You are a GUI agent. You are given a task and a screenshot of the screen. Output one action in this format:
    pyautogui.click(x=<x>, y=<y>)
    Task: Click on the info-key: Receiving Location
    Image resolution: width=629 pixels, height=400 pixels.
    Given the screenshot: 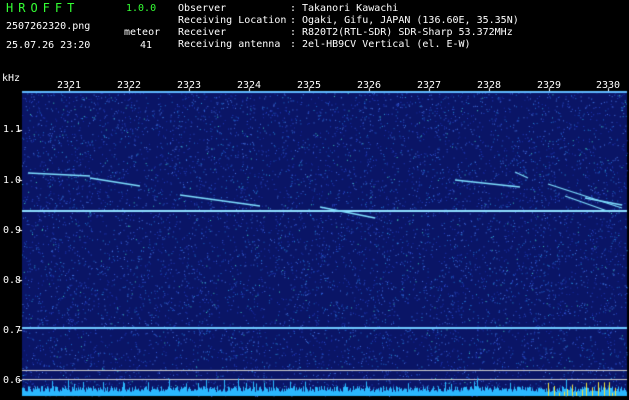 What is the action you would take?
    pyautogui.click(x=232, y=20)
    